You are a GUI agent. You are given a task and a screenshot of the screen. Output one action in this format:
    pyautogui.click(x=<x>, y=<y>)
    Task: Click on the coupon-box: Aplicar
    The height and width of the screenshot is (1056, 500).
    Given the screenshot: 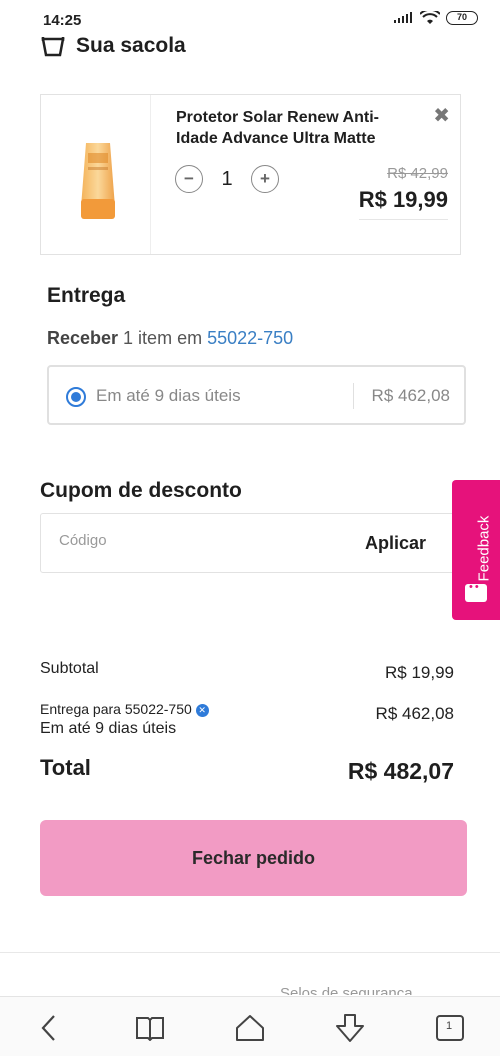 What is the action you would take?
    pyautogui.click(x=250, y=543)
    